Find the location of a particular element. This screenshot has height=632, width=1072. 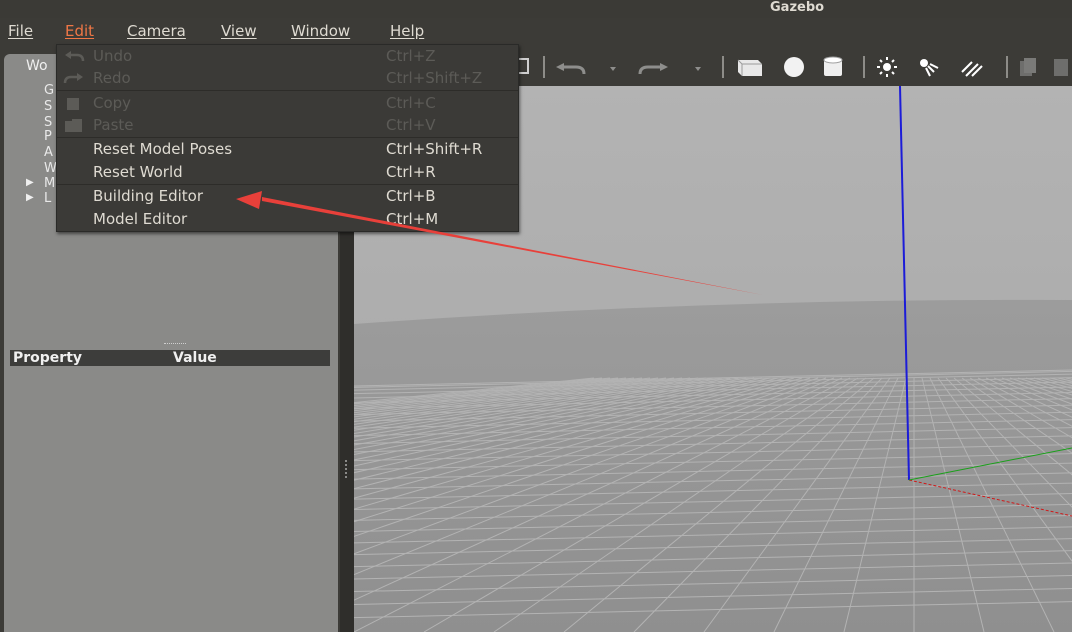

tree-item: P is located at coordinates (48, 136).